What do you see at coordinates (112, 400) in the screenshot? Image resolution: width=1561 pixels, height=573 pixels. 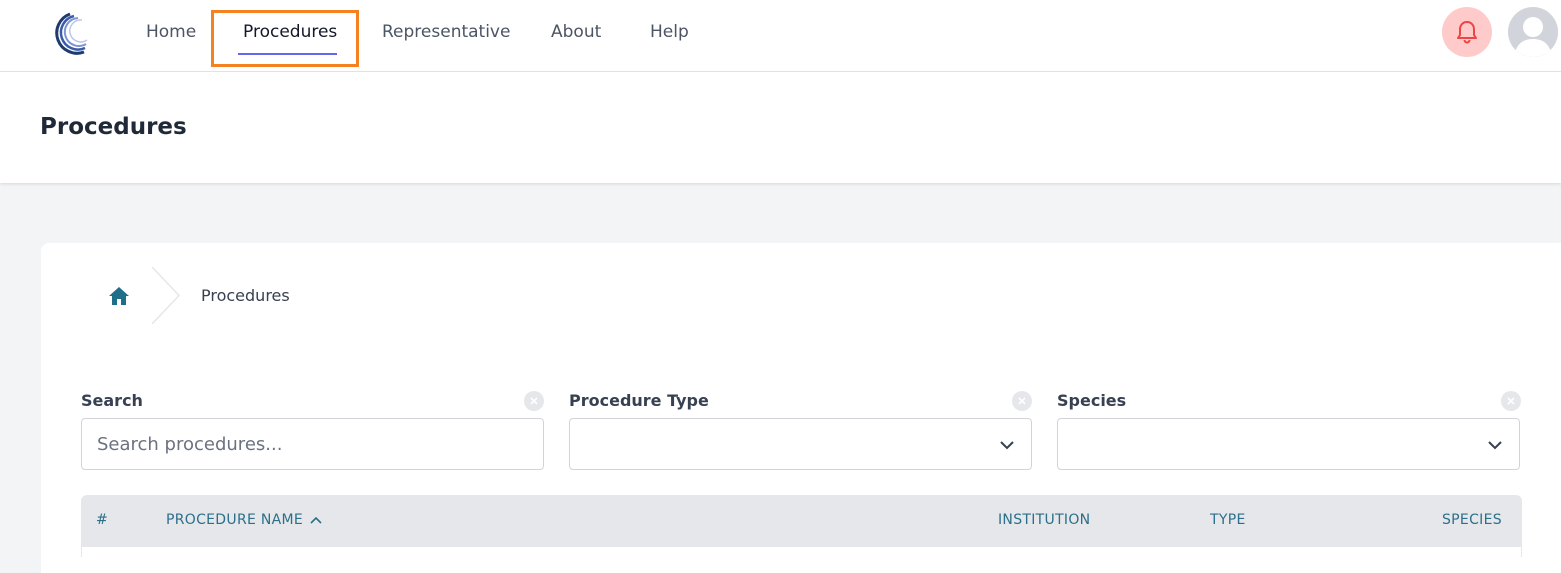 I see `search-label: Search` at bounding box center [112, 400].